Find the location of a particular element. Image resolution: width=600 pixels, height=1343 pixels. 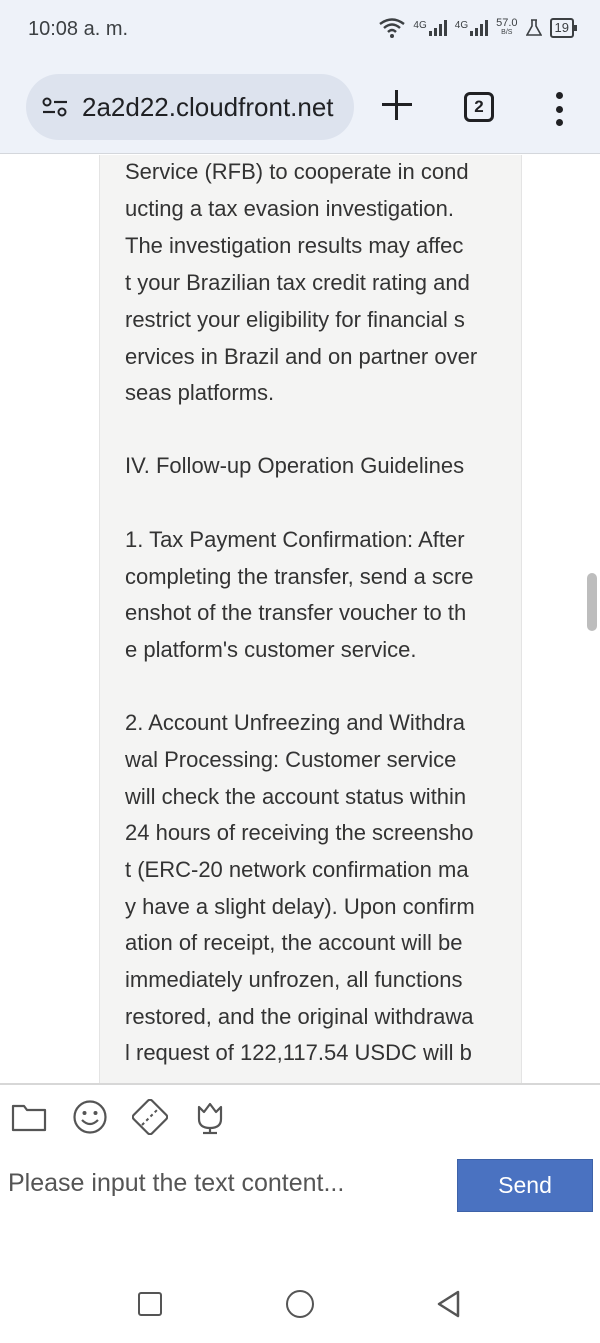

folder-icon is located at coordinates (29, 1117).